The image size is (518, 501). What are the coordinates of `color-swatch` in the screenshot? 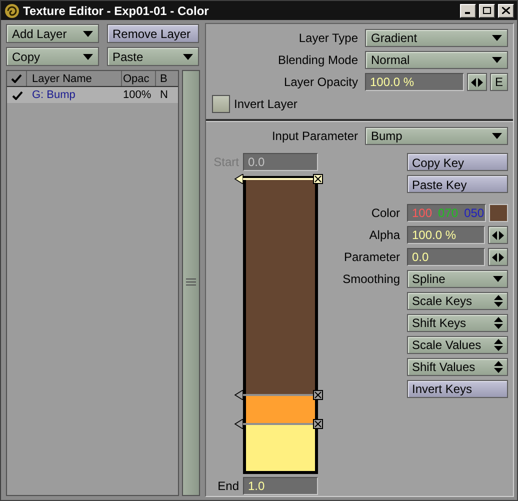 It's located at (498, 213).